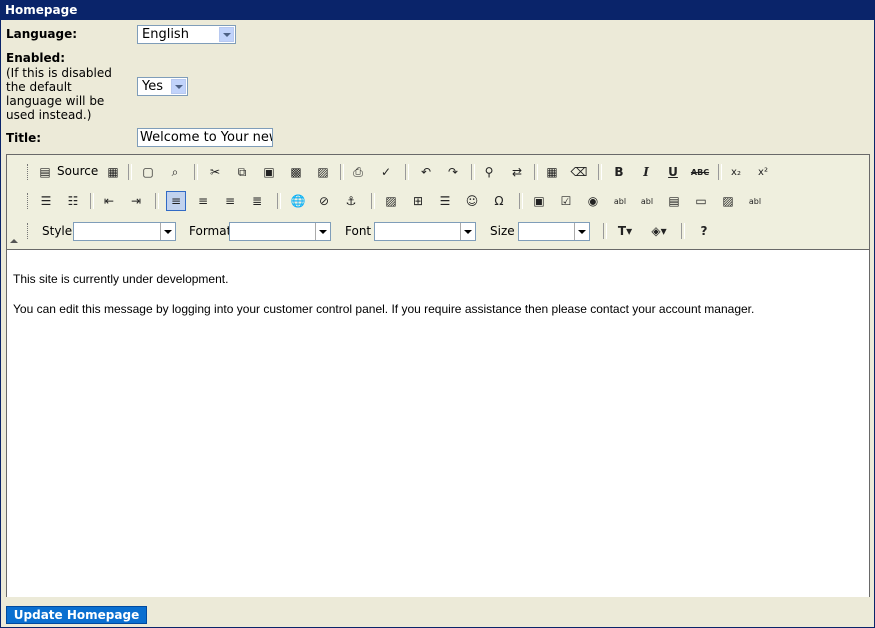  Describe the element at coordinates (391, 201) in the screenshot. I see `image-icon: ▨` at that location.